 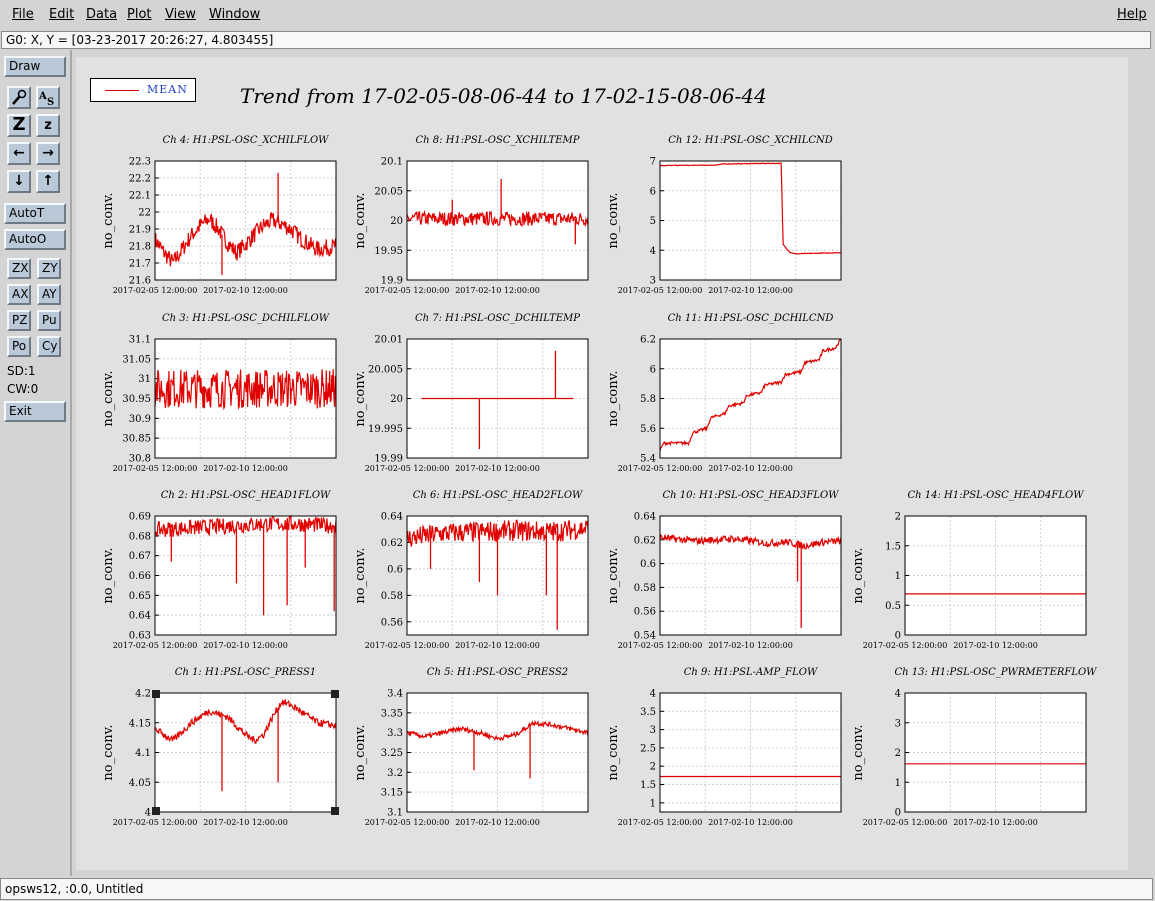 I want to click on y-tick-label: 30.9, so click(x=140, y=419).